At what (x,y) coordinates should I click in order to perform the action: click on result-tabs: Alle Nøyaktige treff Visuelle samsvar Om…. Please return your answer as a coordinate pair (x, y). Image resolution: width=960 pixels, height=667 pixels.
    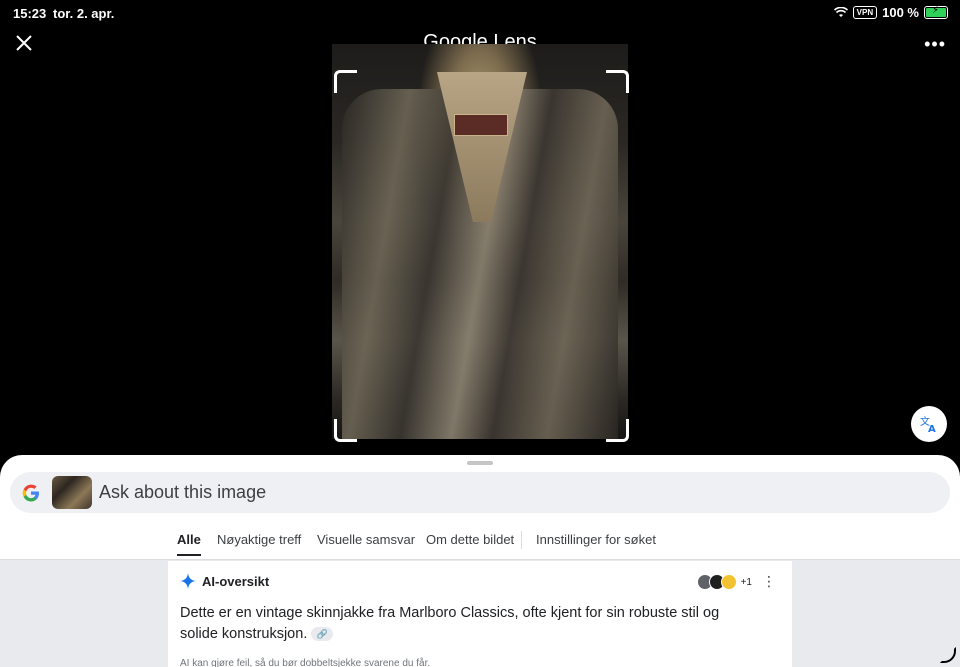
    Looking at the image, I should click on (480, 542).